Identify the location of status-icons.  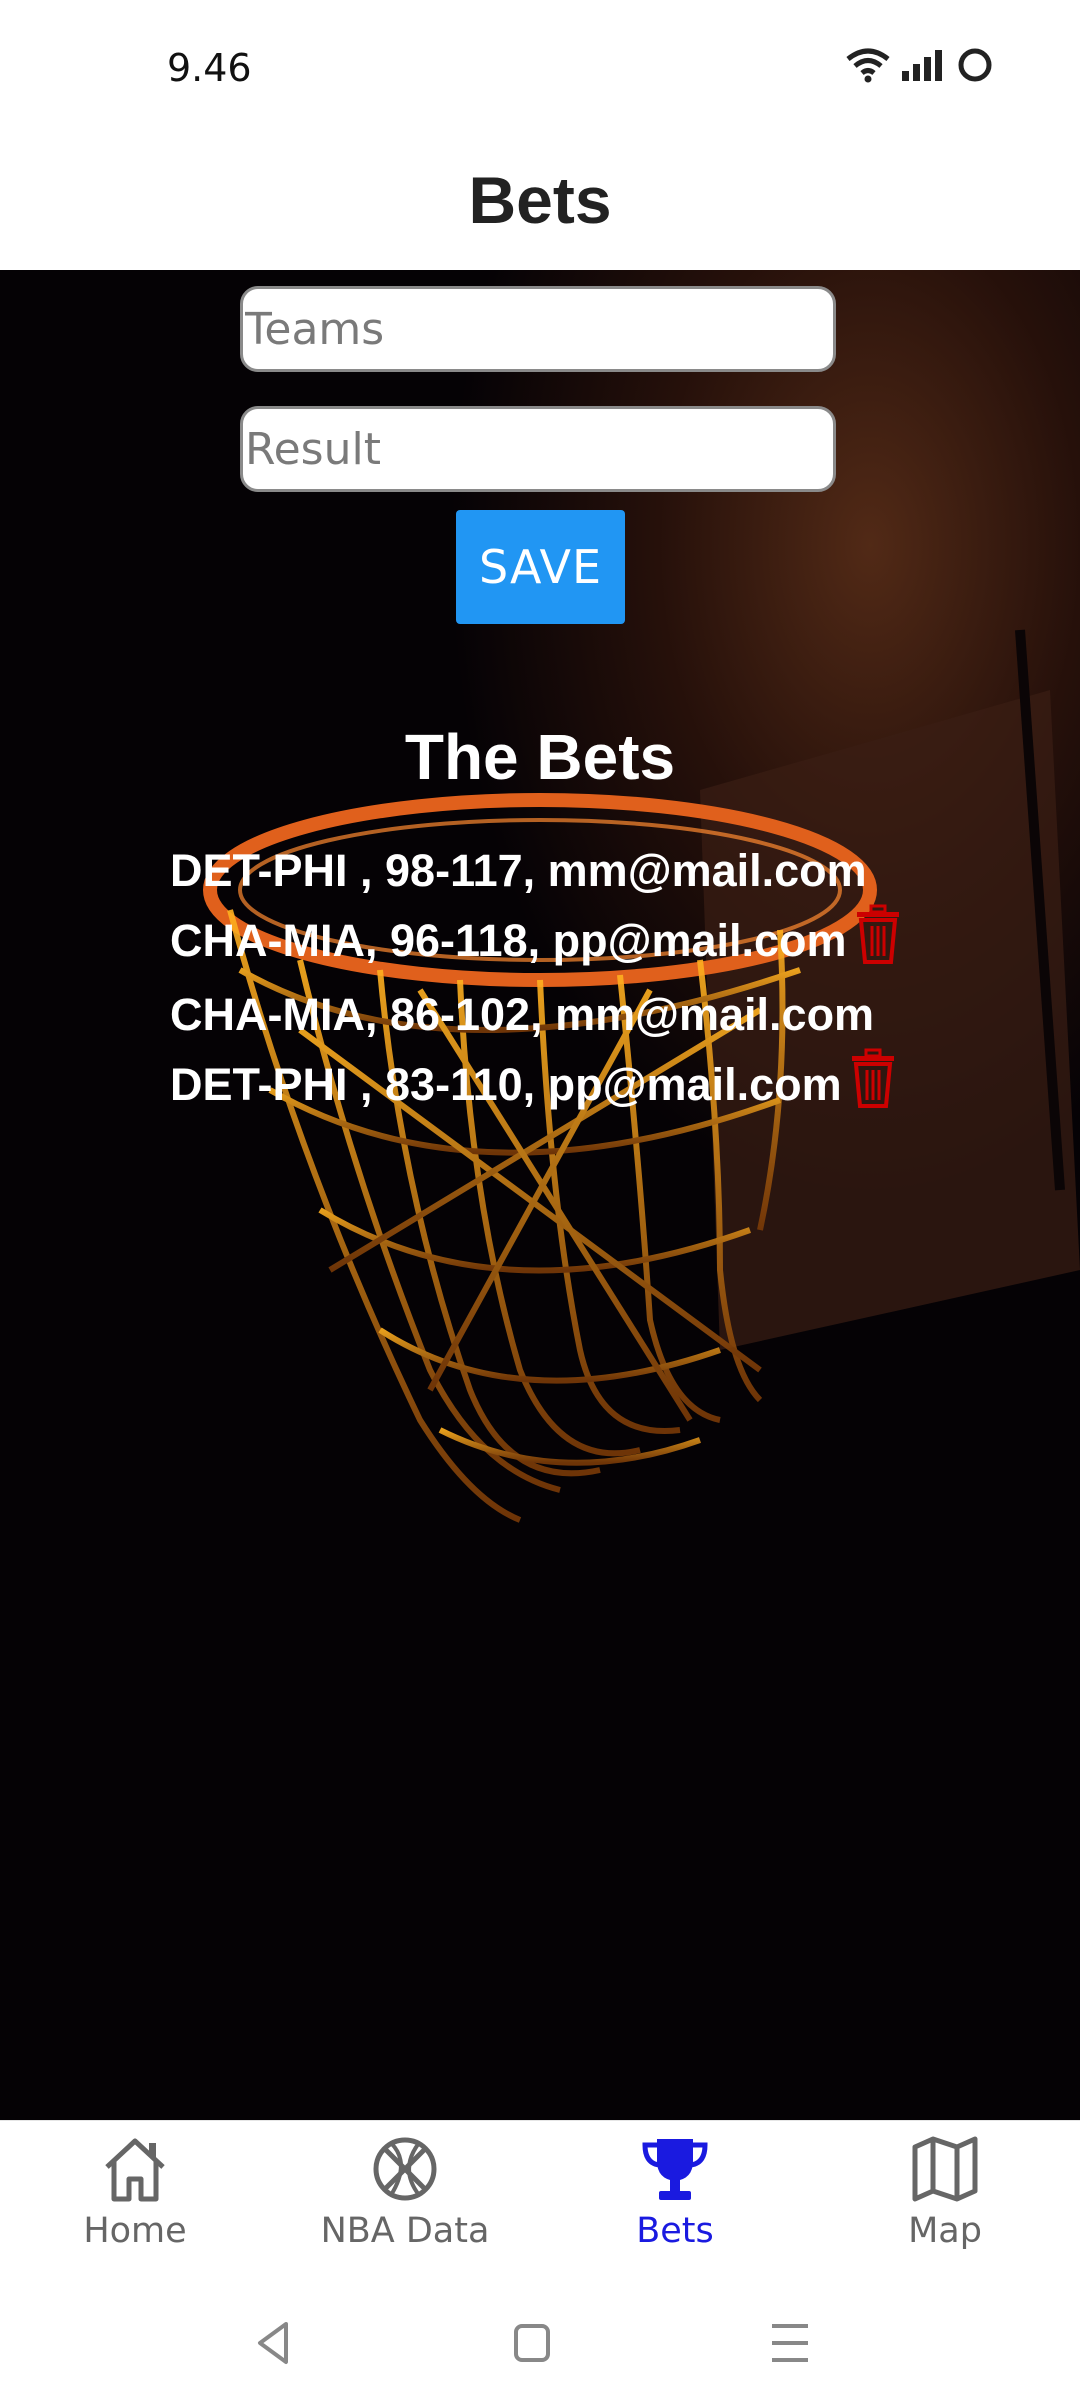
(920, 65).